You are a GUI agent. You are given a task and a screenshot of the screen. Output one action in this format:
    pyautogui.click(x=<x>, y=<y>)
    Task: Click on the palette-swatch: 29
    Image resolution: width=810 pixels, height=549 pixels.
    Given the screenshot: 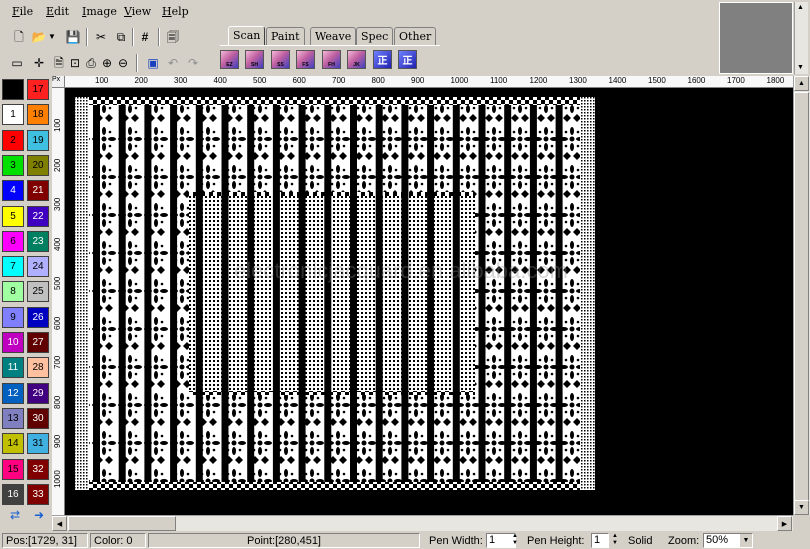 What is the action you would take?
    pyautogui.click(x=38, y=393)
    